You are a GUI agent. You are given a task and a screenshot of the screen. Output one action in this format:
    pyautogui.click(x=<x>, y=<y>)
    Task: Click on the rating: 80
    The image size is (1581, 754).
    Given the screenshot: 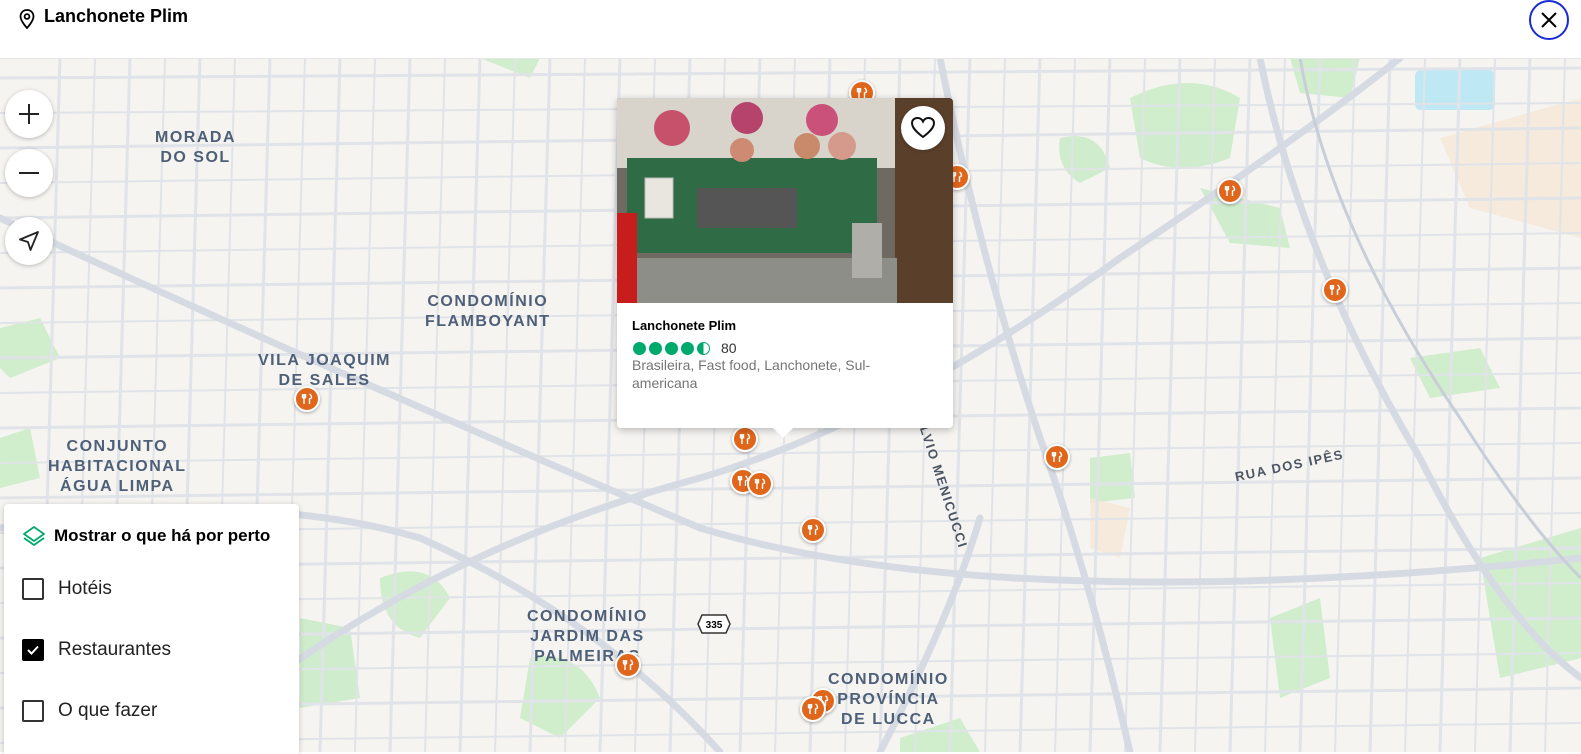 What is the action you would take?
    pyautogui.click(x=685, y=348)
    